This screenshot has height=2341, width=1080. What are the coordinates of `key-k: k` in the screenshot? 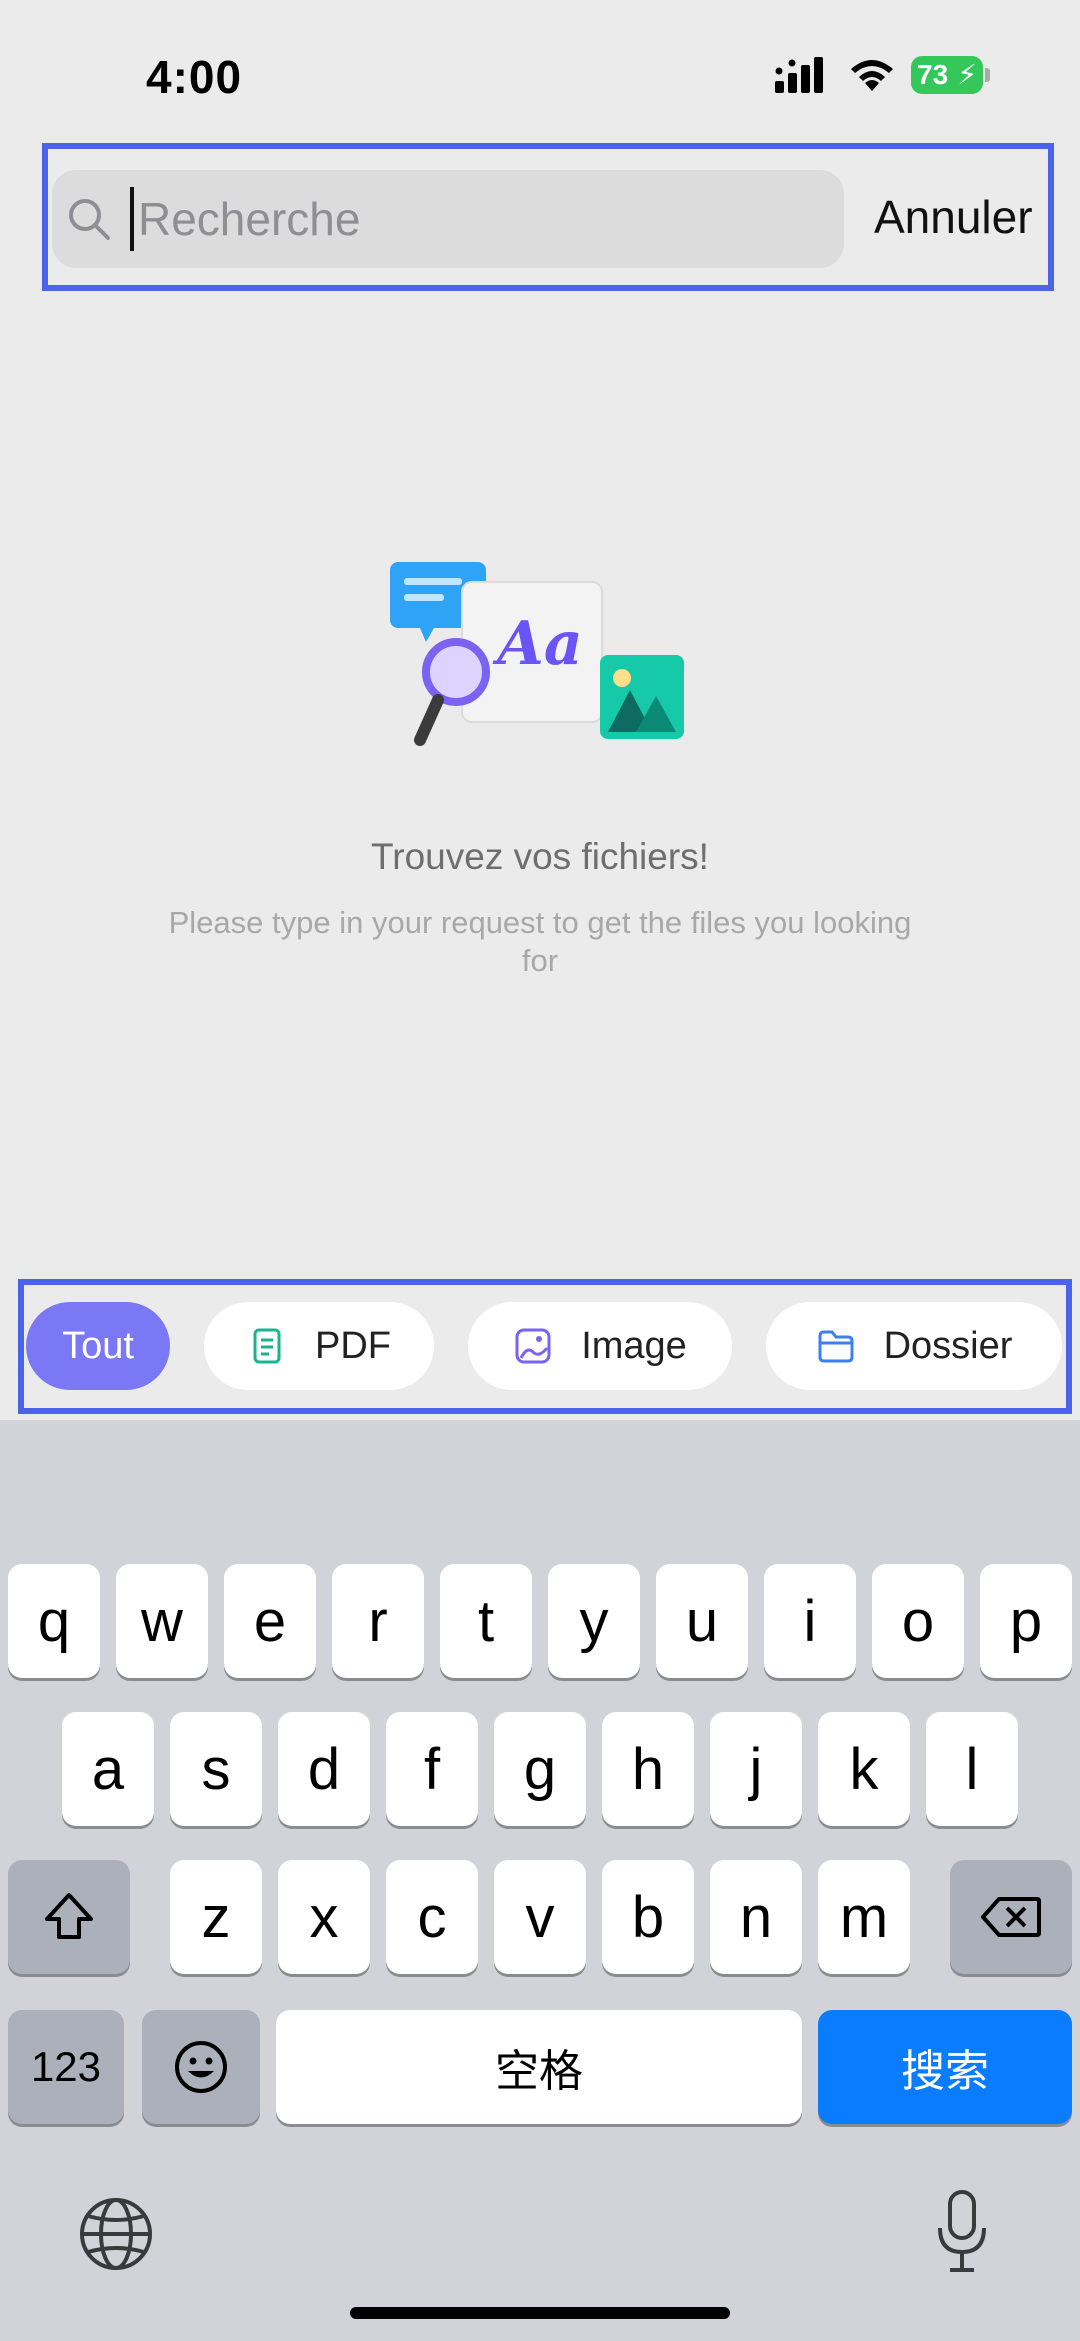 It's located at (864, 1769).